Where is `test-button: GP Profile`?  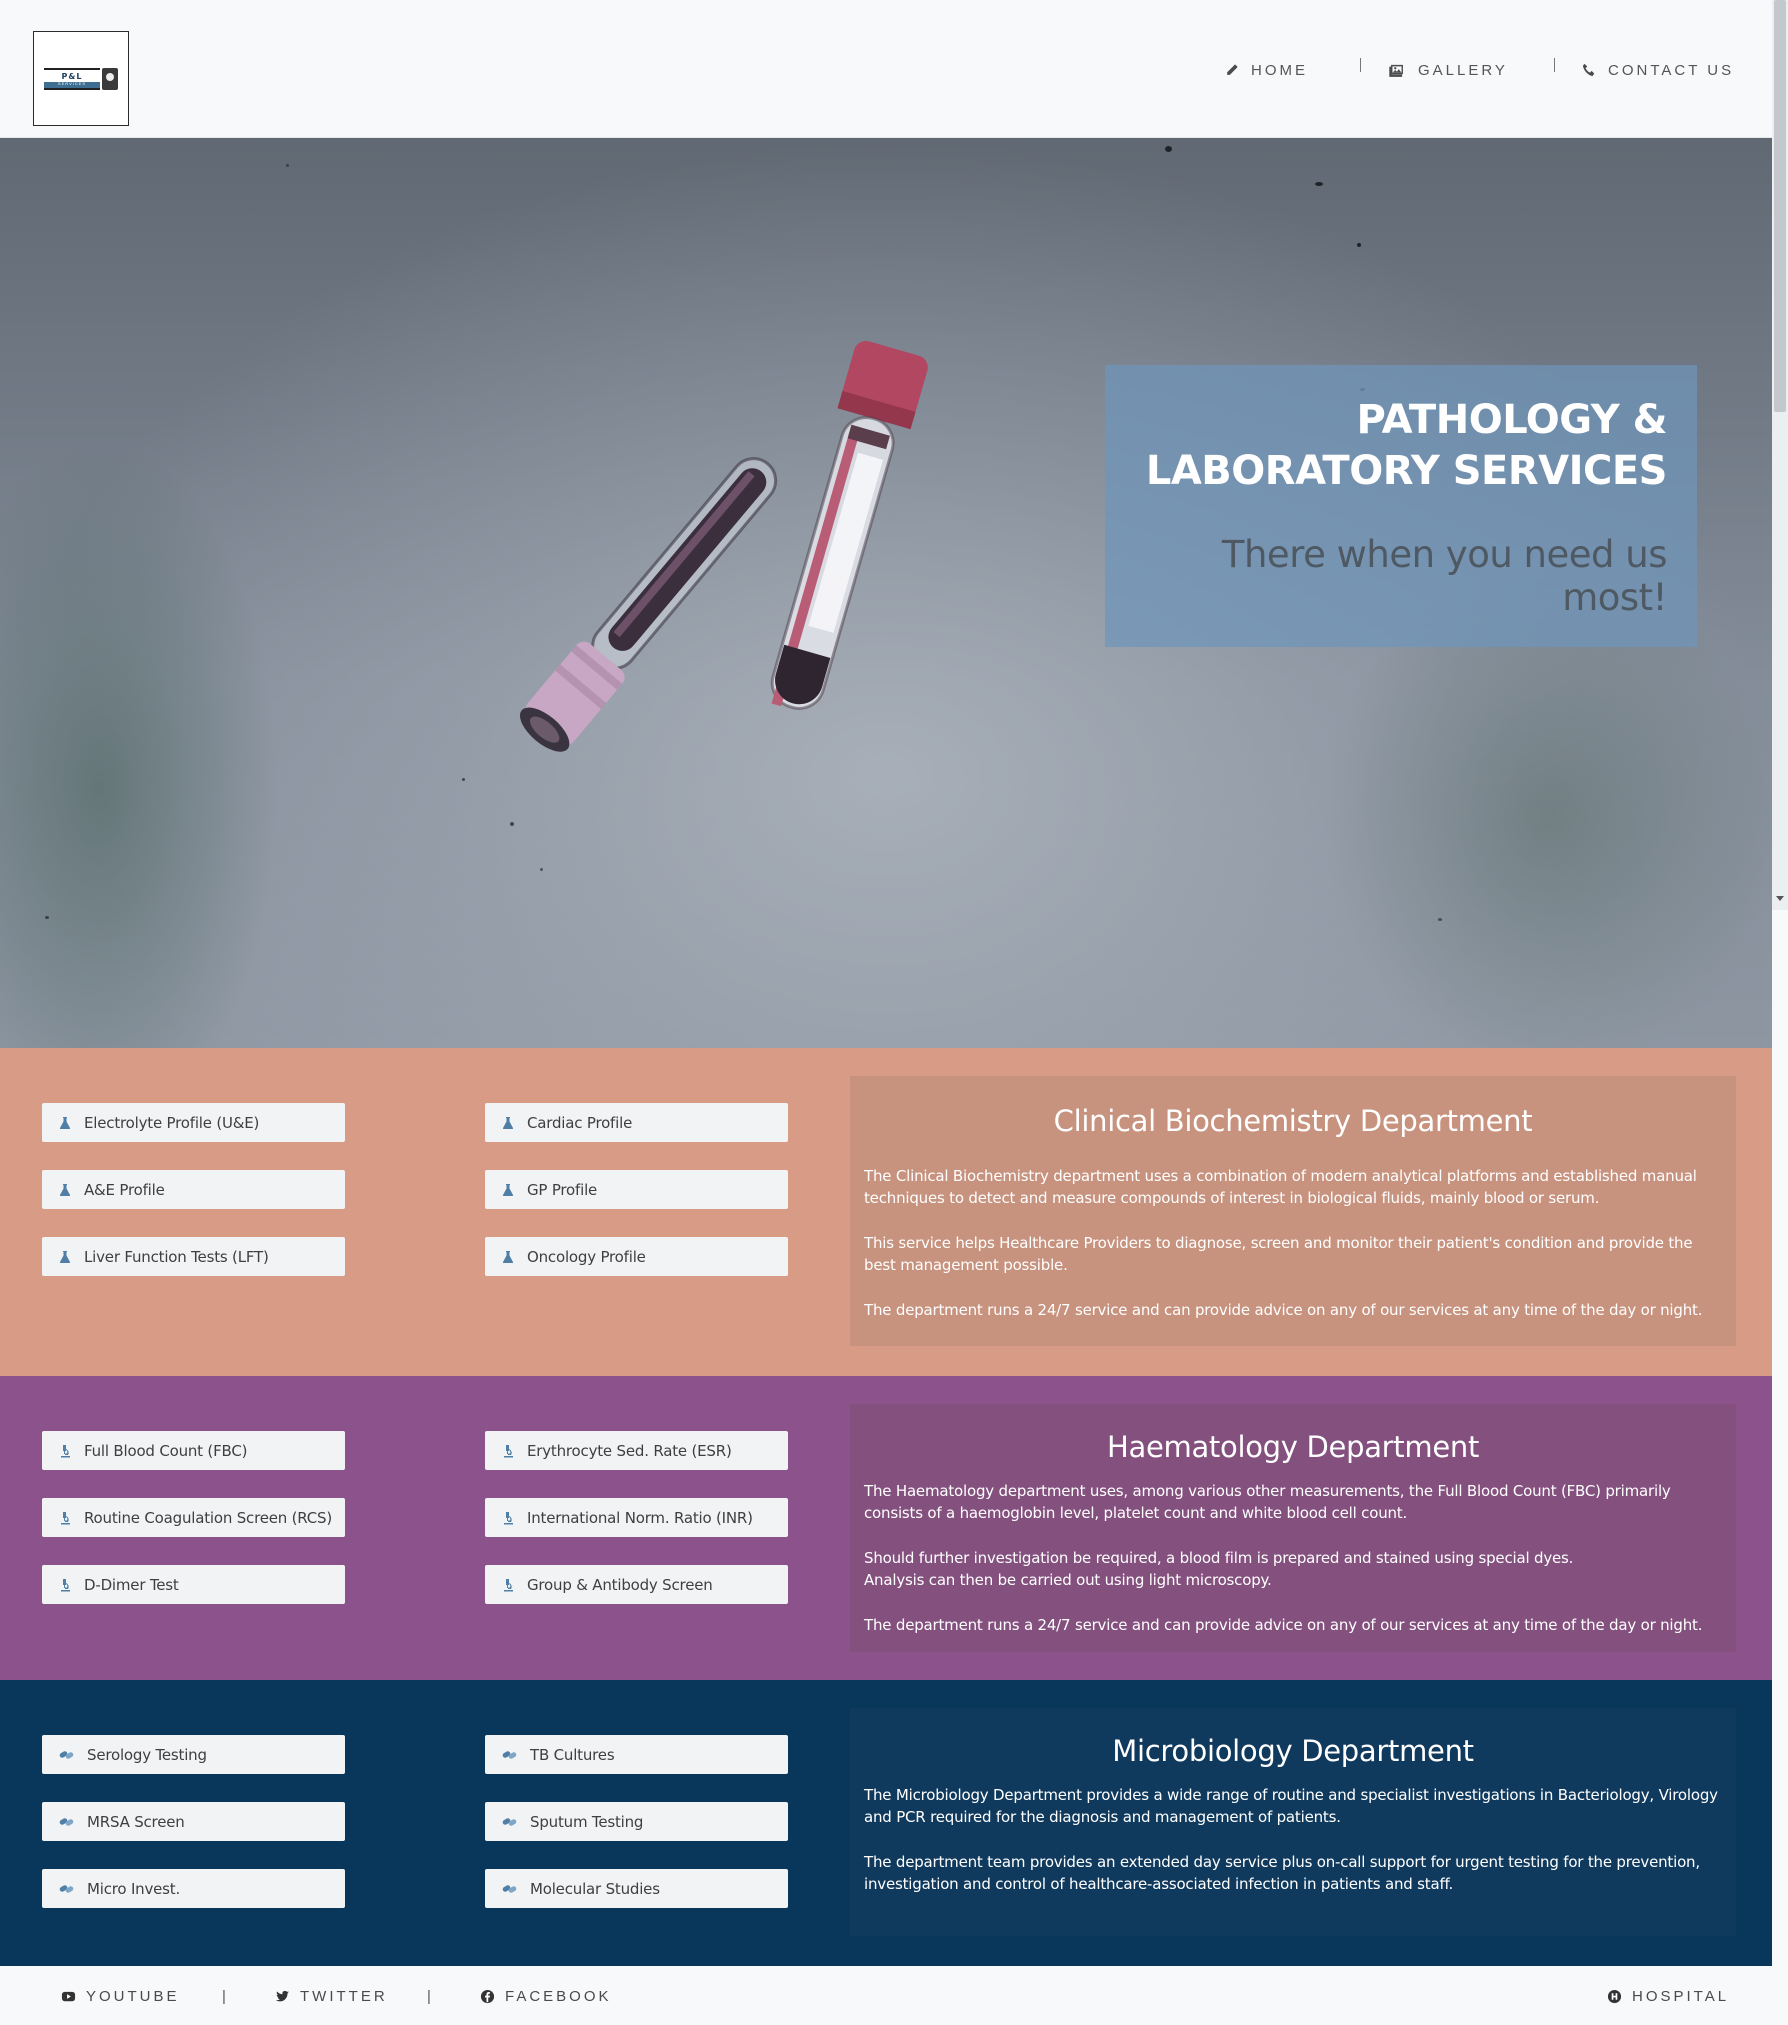 test-button: GP Profile is located at coordinates (636, 1189).